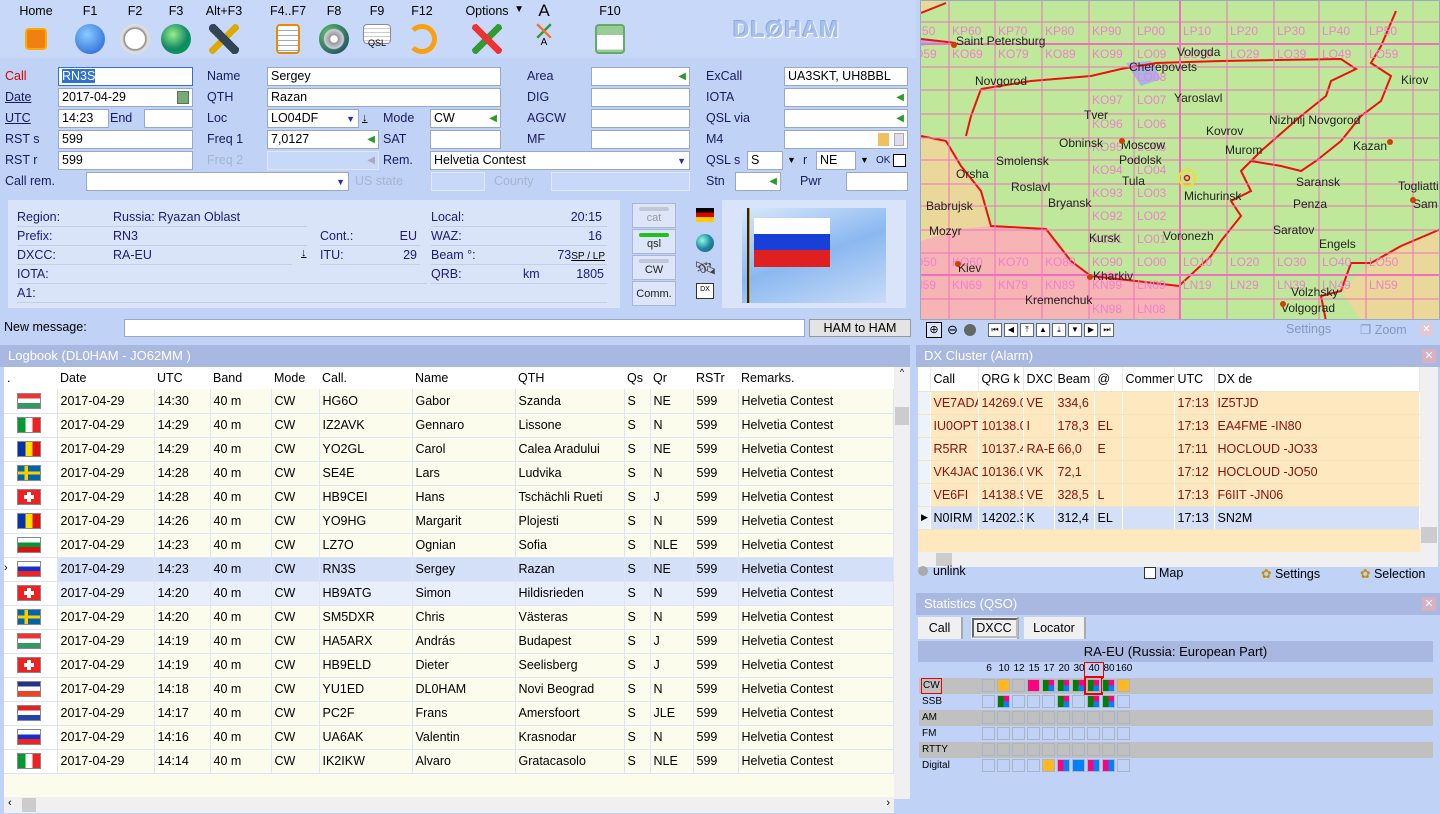 This screenshot has width=1440, height=814. I want to click on chevron-down-icon: ▼, so click(350, 119).